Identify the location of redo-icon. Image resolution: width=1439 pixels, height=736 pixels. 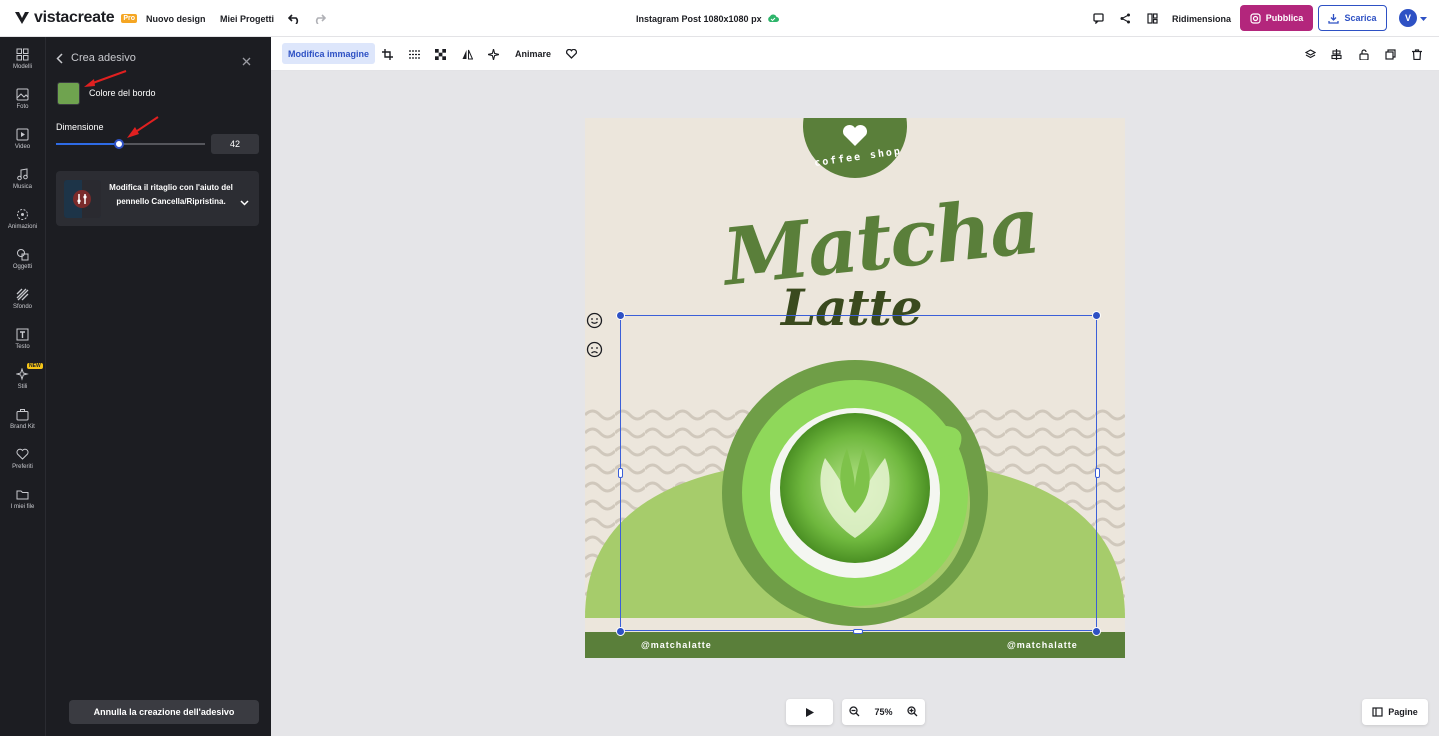
(319, 18).